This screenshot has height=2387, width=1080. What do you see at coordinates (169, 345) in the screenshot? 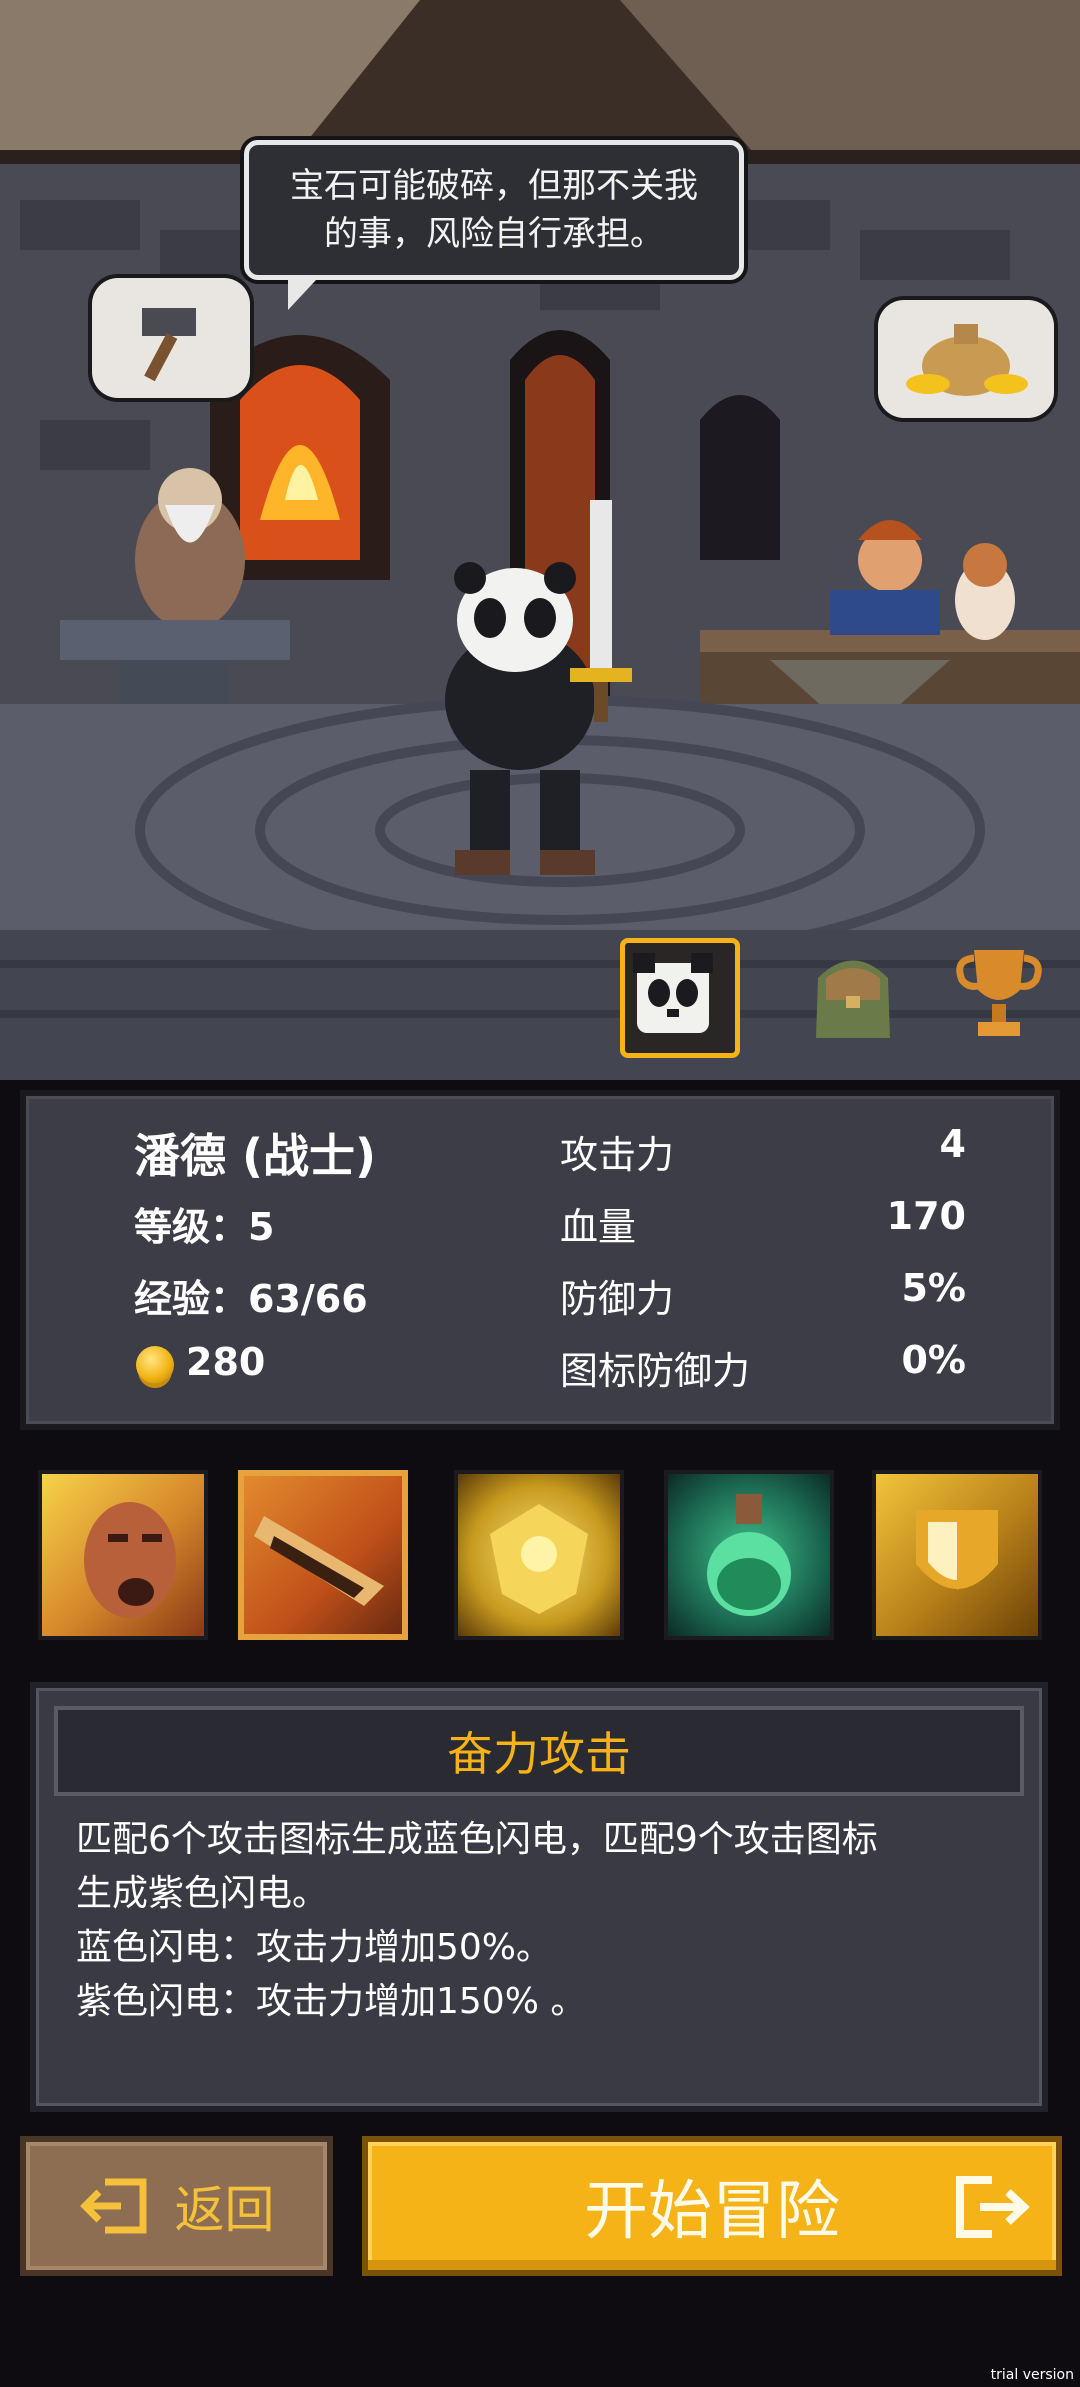
I see `hammer-icon` at bounding box center [169, 345].